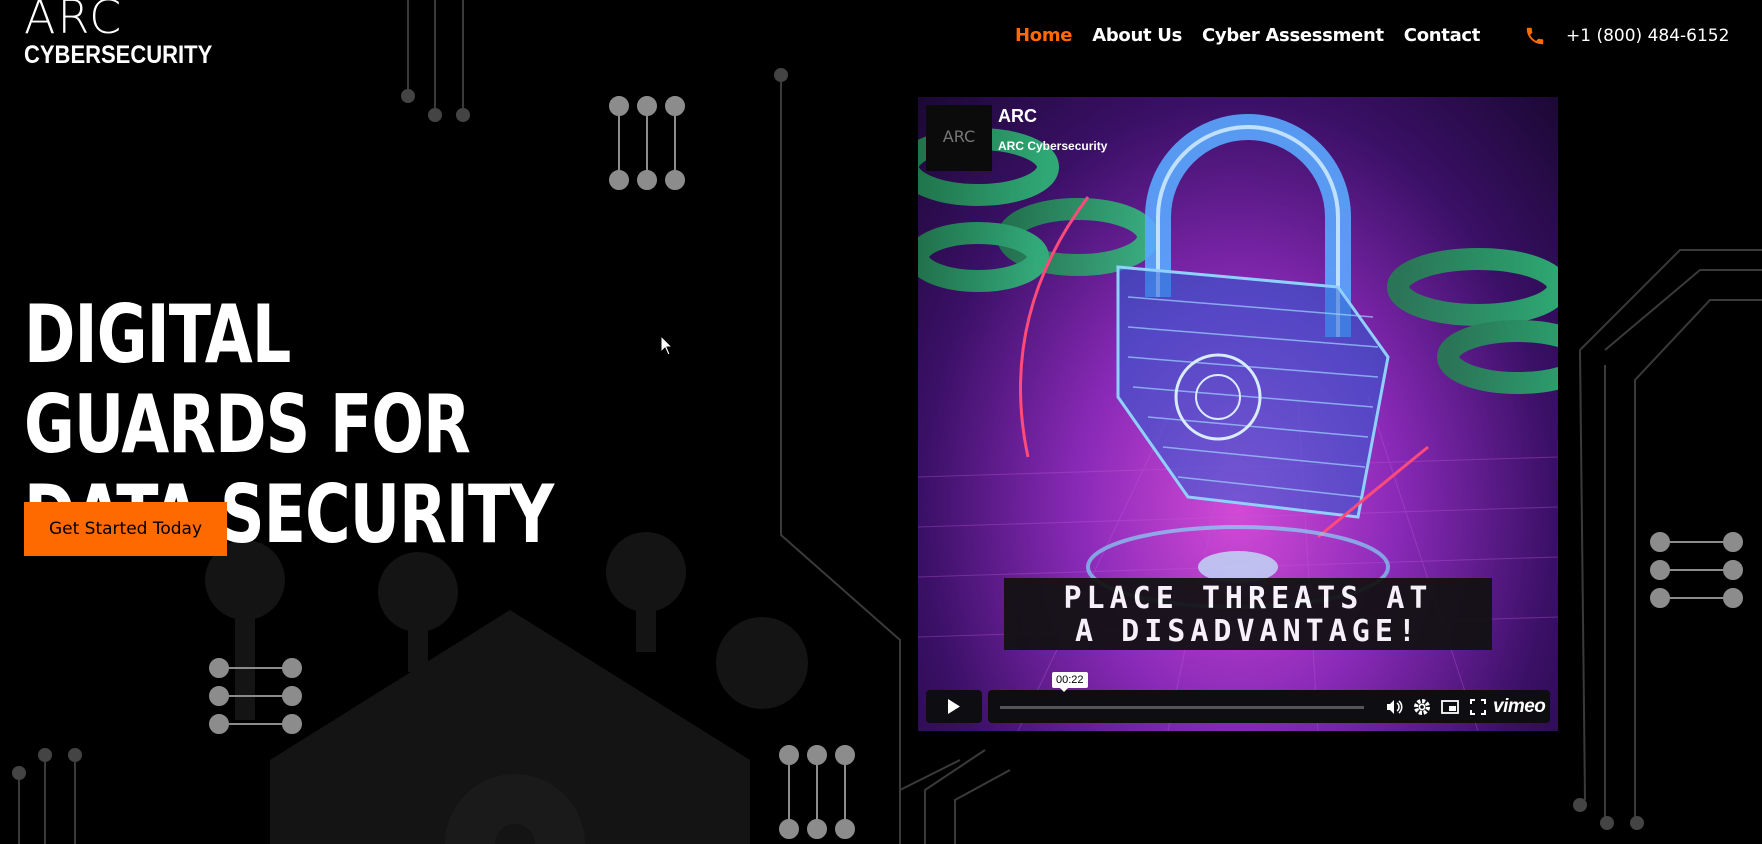 The width and height of the screenshot is (1762, 844). Describe the element at coordinates (1017, 116) in the screenshot. I see `video-title: ARC` at that location.